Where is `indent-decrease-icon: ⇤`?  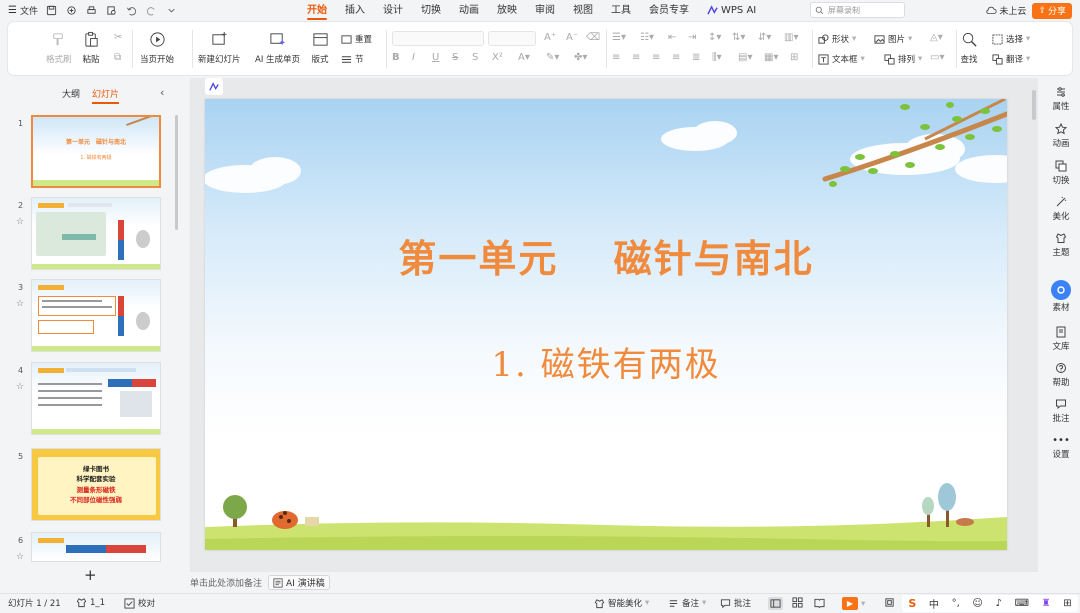 indent-decrease-icon: ⇤ is located at coordinates (672, 37).